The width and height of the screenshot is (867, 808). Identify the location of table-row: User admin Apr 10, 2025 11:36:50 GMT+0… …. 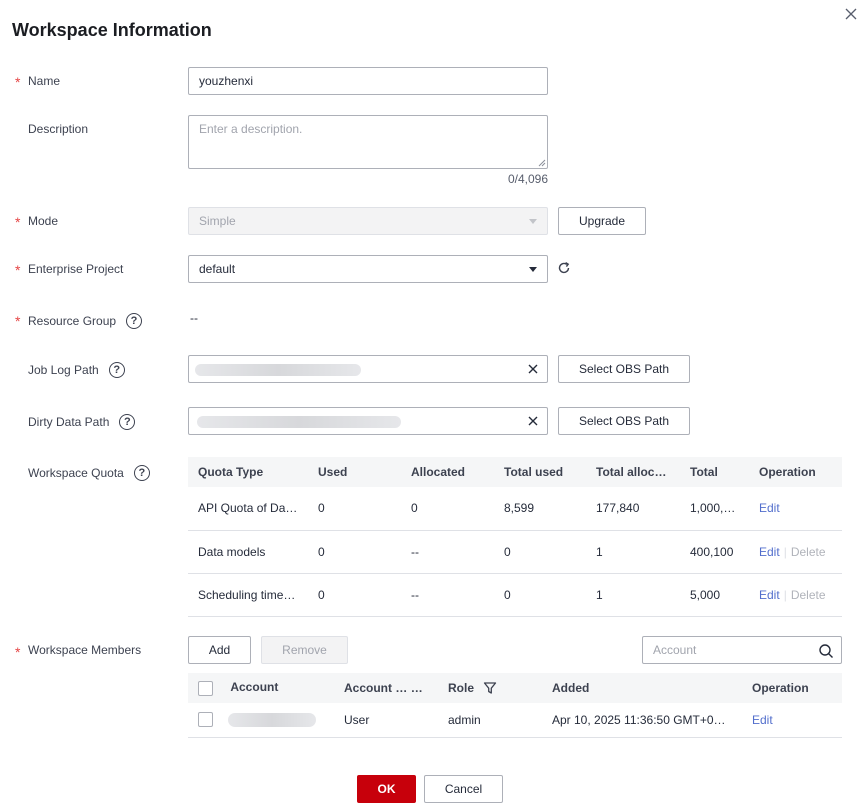
(515, 720).